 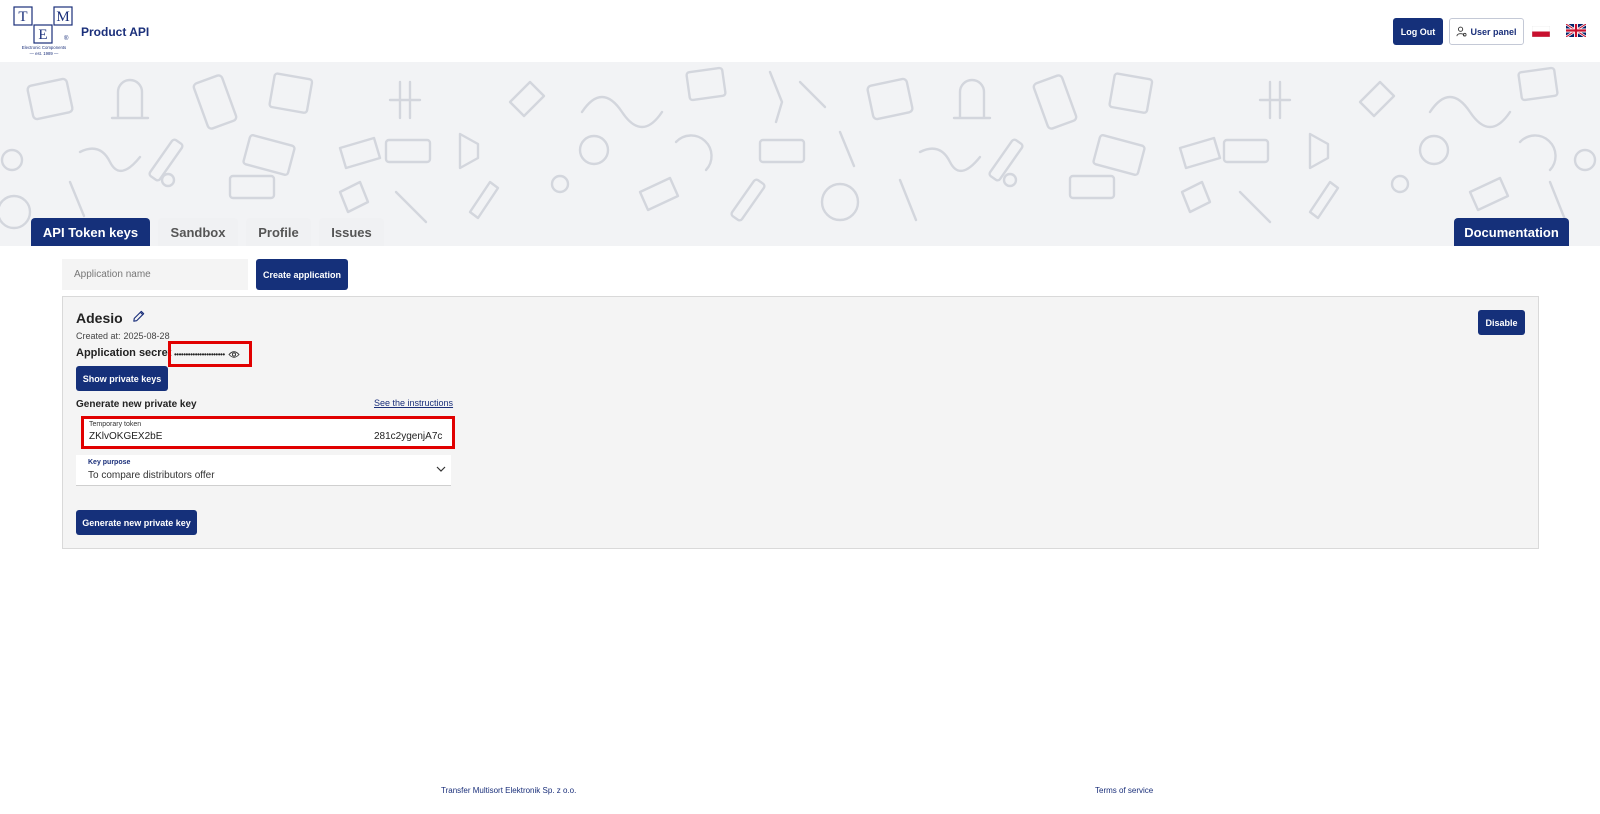 What do you see at coordinates (122, 378) in the screenshot?
I see `show-private-keys-button: Show private keys` at bounding box center [122, 378].